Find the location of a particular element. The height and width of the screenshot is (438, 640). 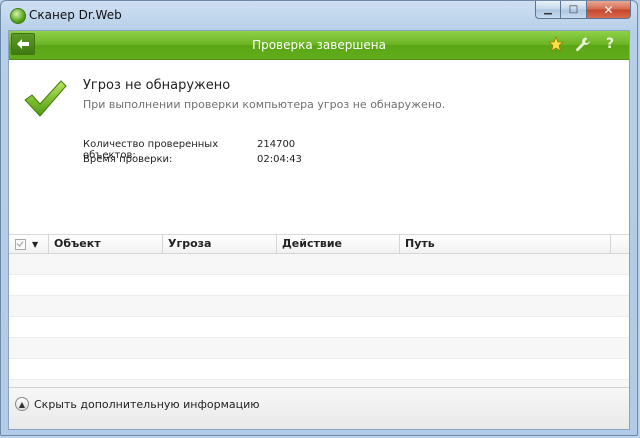

stat-label: Количество проверенных объектов: is located at coordinates (151, 150).